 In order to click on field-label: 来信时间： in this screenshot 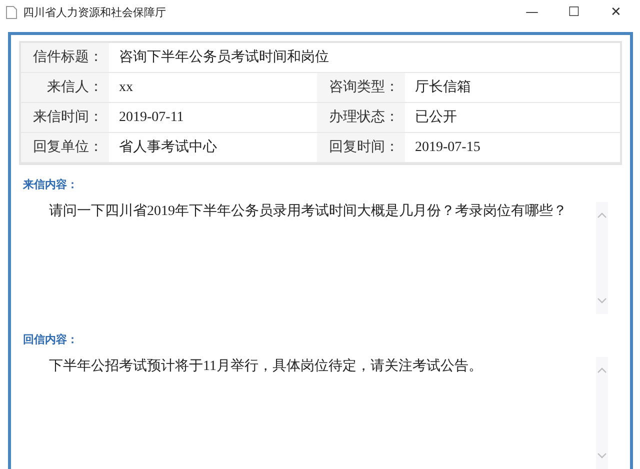, I will do `click(65, 118)`.